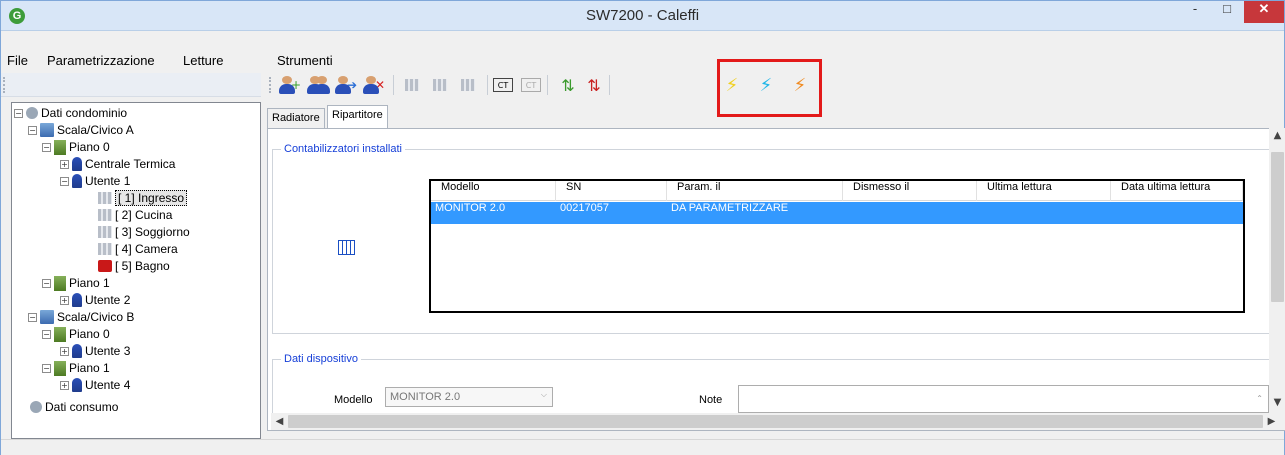 The image size is (1285, 455). What do you see at coordinates (1003, 399) in the screenshot?
I see `note-field: ⌃` at bounding box center [1003, 399].